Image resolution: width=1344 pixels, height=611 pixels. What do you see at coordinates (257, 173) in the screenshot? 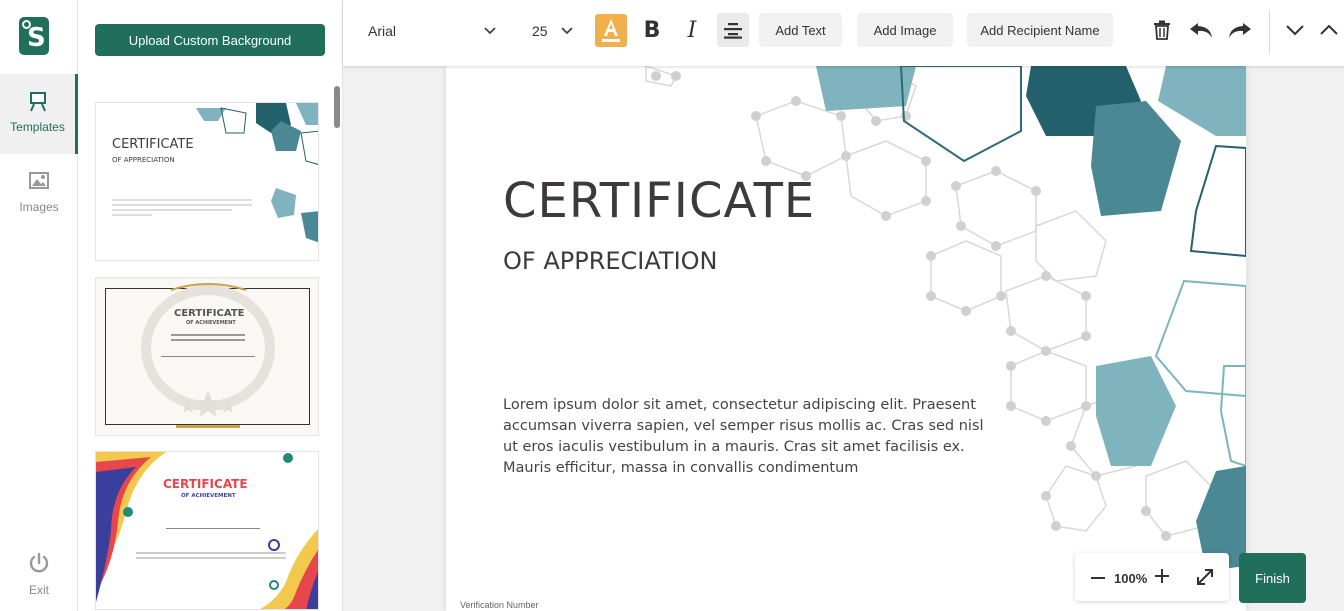
I see `template-hex-art` at bounding box center [257, 173].